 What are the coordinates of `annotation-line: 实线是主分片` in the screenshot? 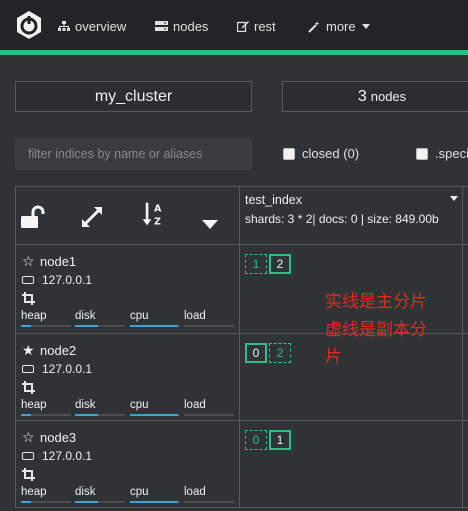 It's located at (376, 301).